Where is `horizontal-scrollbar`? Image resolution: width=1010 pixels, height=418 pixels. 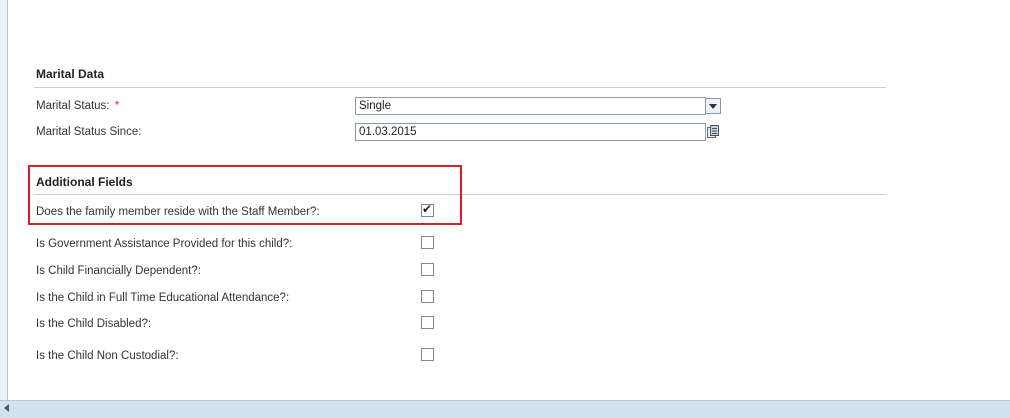 horizontal-scrollbar is located at coordinates (505, 409).